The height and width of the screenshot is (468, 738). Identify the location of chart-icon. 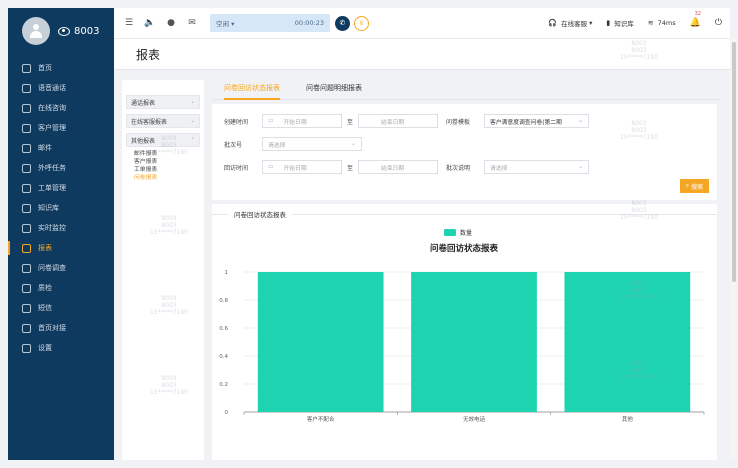
(26, 248).